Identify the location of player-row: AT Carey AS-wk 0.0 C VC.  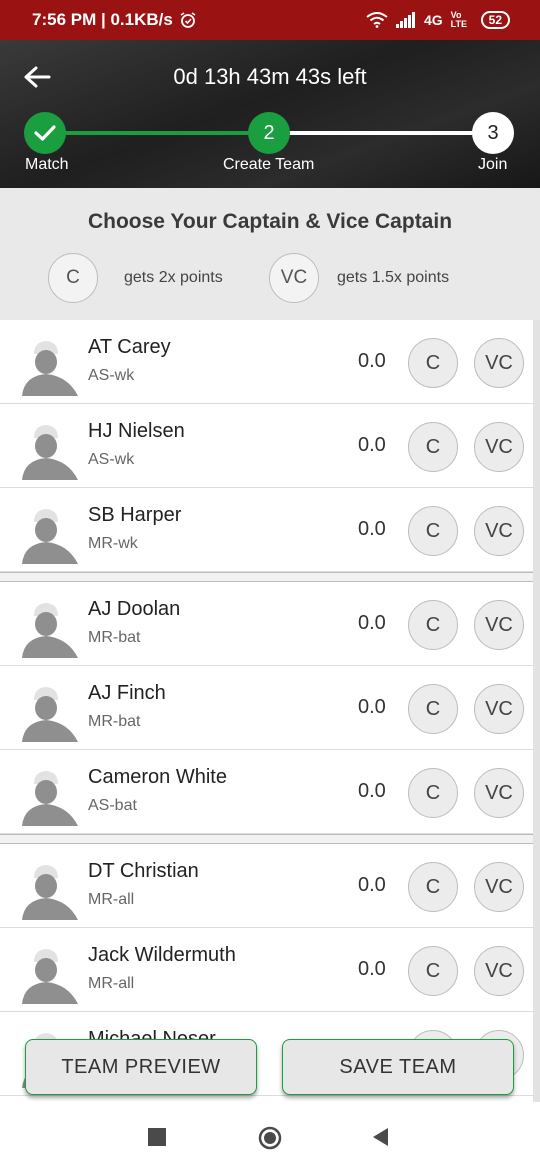
(266, 362).